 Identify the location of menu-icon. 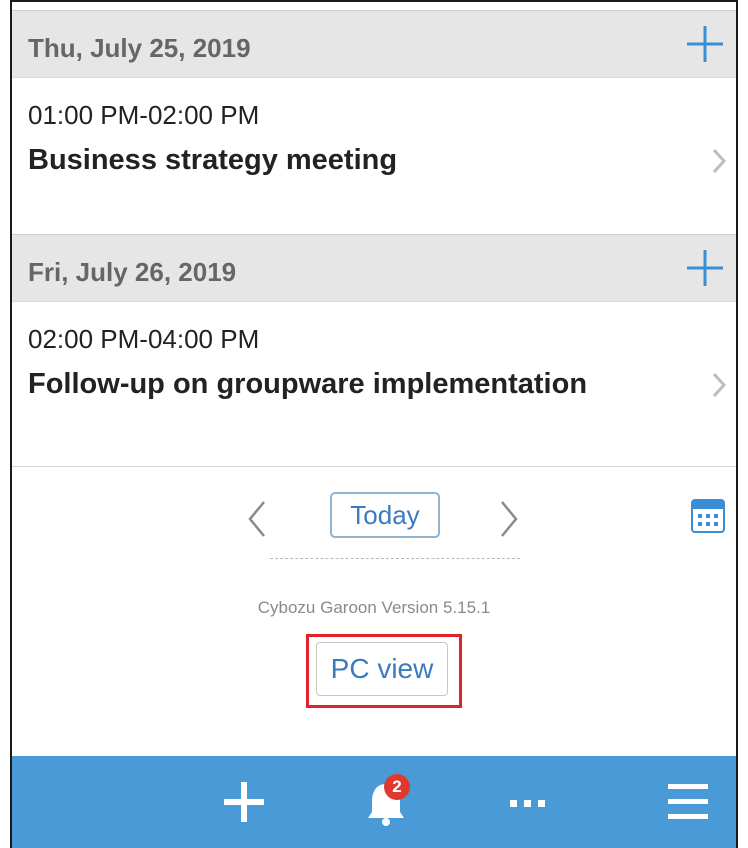
(688, 801).